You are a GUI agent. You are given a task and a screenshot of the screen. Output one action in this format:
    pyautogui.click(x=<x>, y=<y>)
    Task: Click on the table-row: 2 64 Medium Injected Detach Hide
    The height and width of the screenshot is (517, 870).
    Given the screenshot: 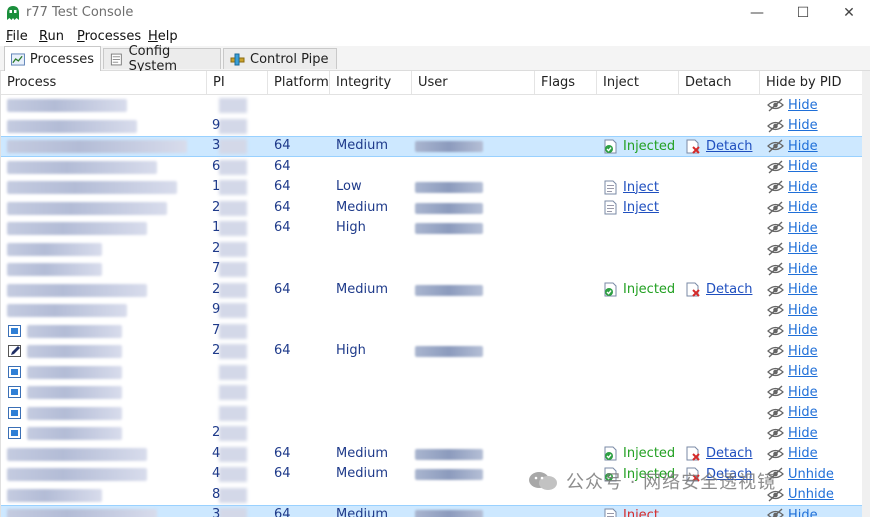 What is the action you would take?
    pyautogui.click(x=432, y=290)
    